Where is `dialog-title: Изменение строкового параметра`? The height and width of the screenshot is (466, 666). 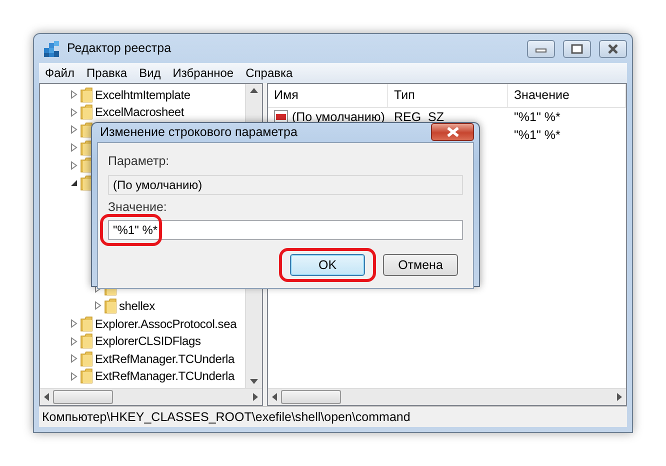
dialog-title: Изменение строкового параметра is located at coordinates (199, 132).